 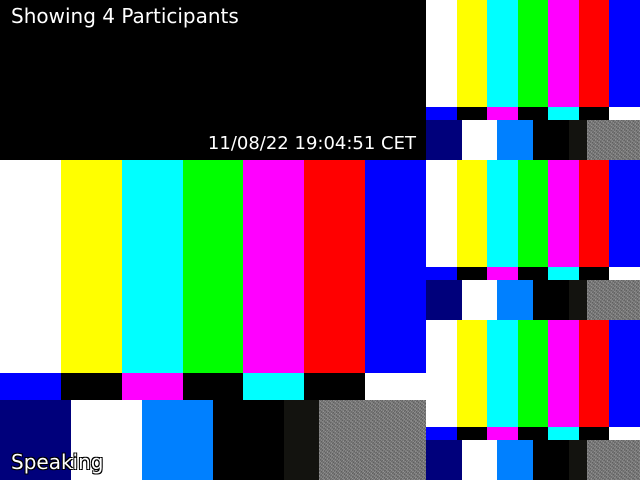 I want to click on participants-count-text: Showing 4 Participants, so click(x=125, y=16).